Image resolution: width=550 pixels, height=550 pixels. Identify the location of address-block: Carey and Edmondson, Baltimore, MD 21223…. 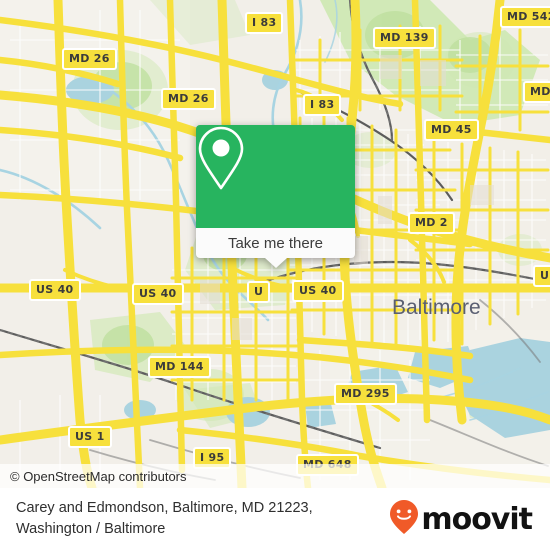
(164, 519).